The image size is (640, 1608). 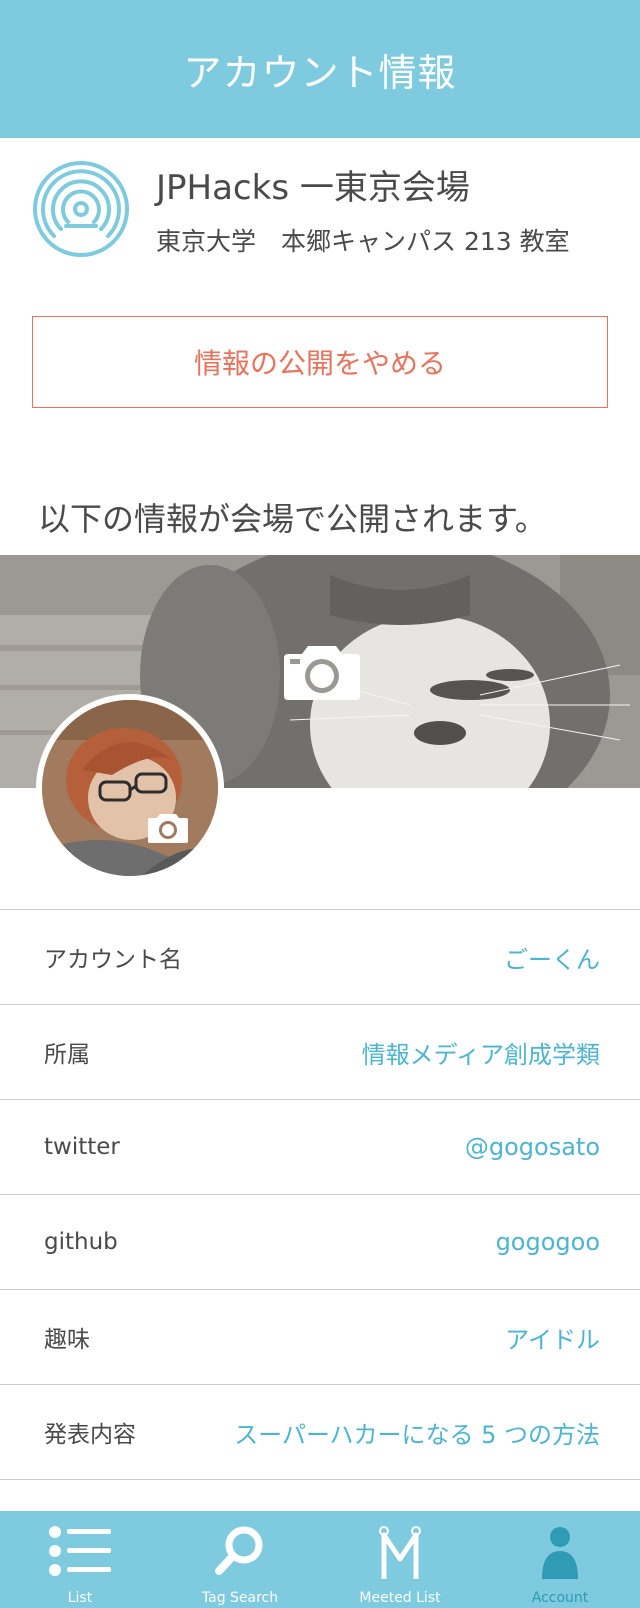 I want to click on info-row-account-name: アカウント名 ごーくん, so click(x=320, y=957).